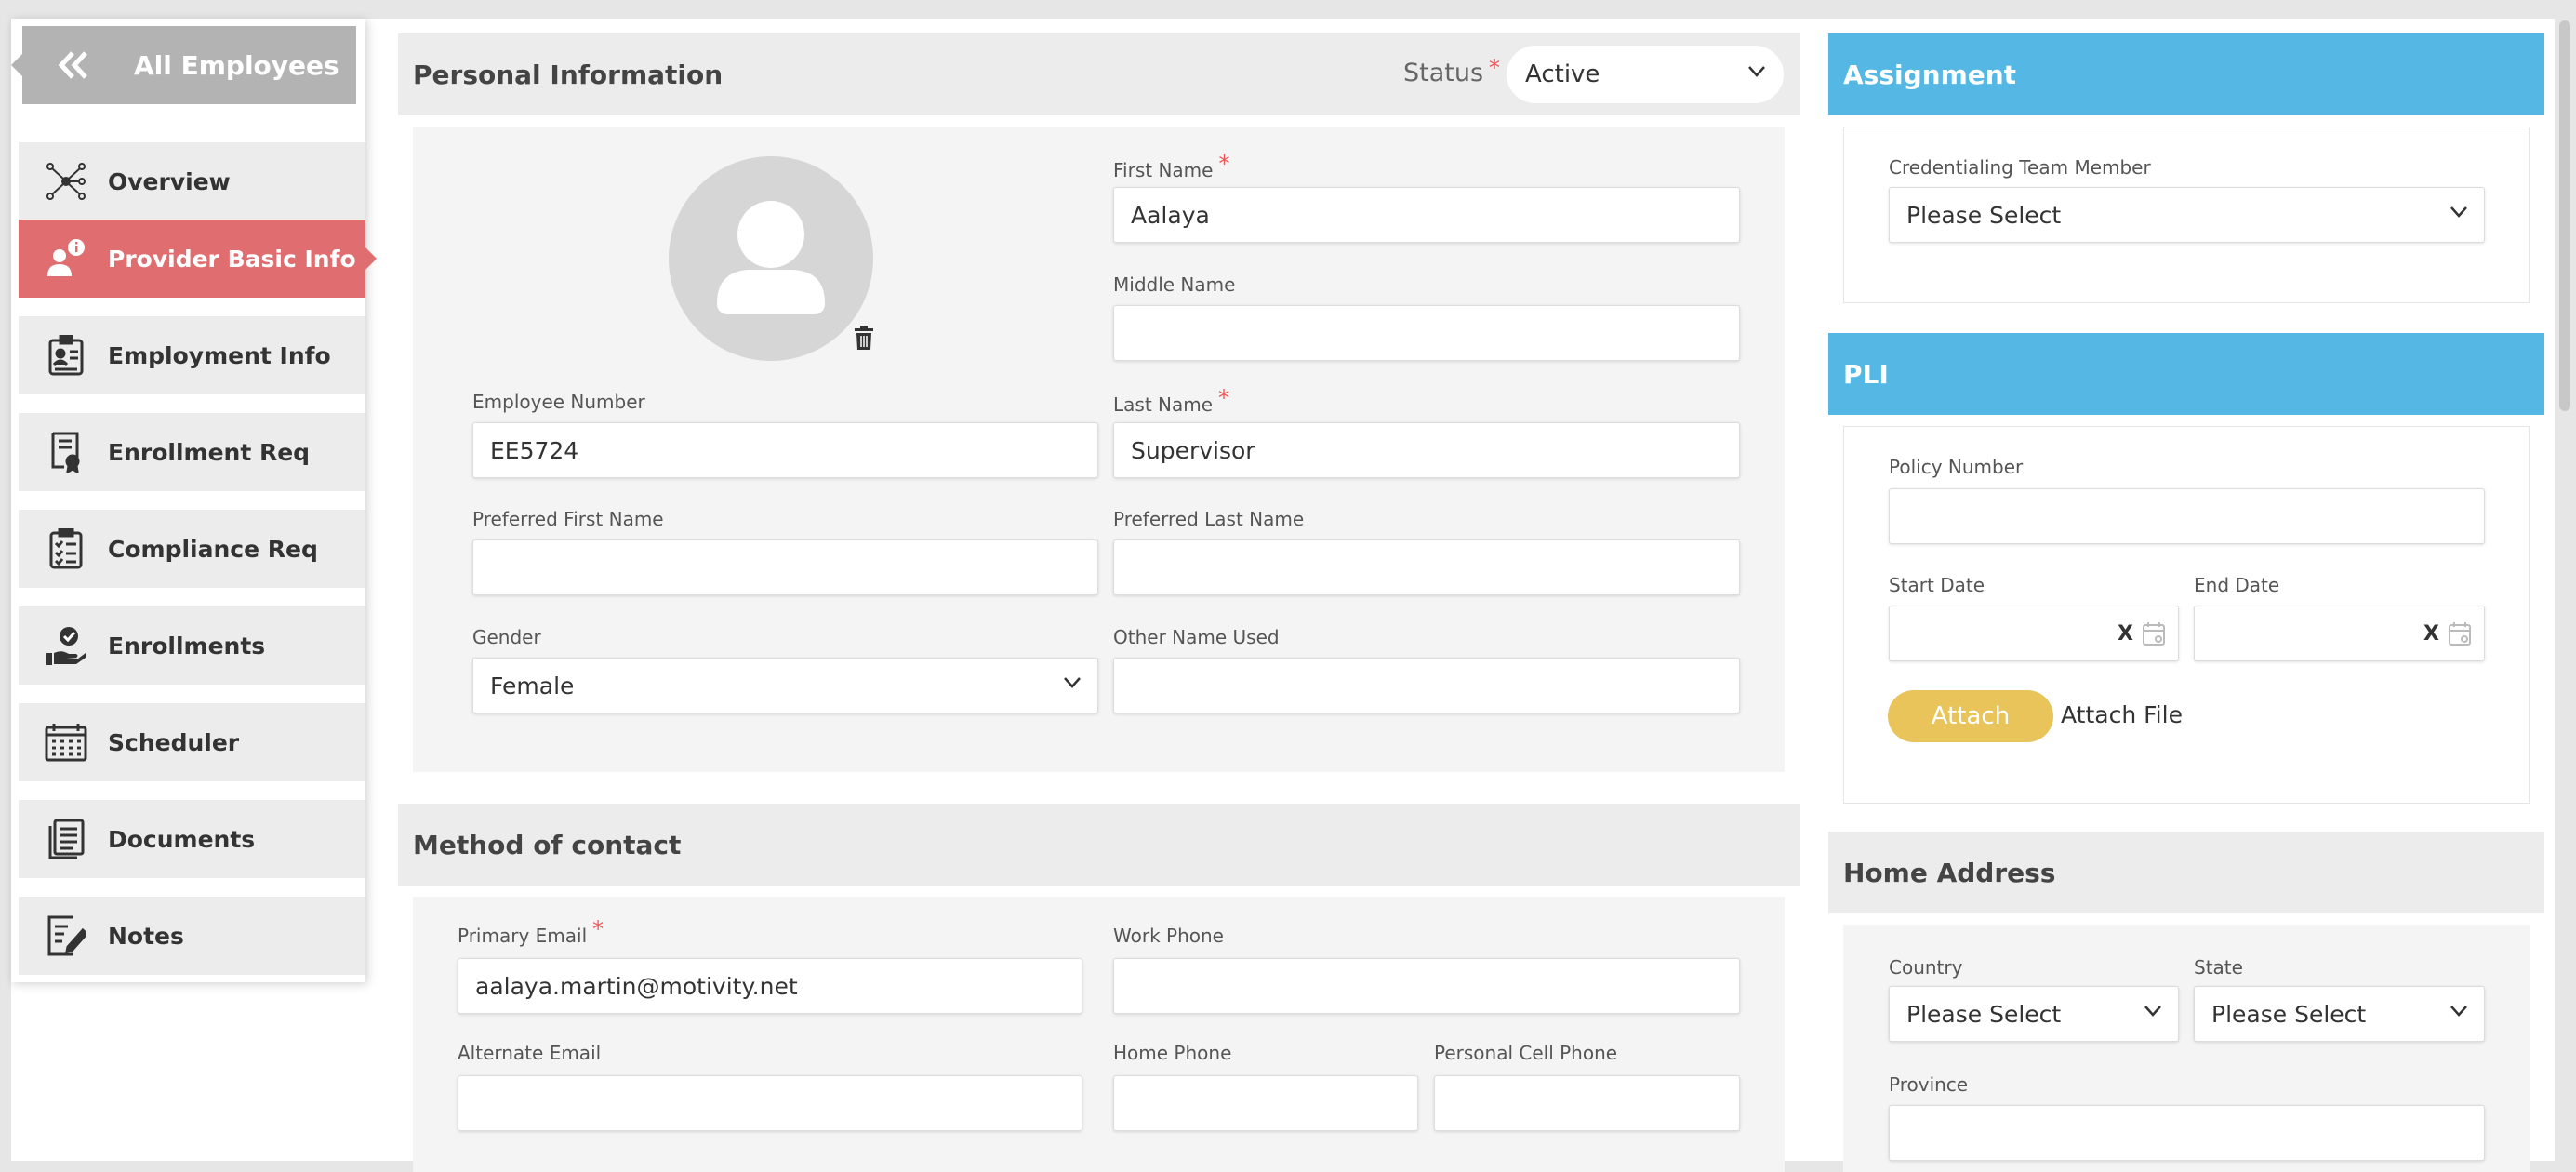 Image resolution: width=2576 pixels, height=1172 pixels. I want to click on sidebar-item-provider-basic-info: Provider Basic Info, so click(198, 259).